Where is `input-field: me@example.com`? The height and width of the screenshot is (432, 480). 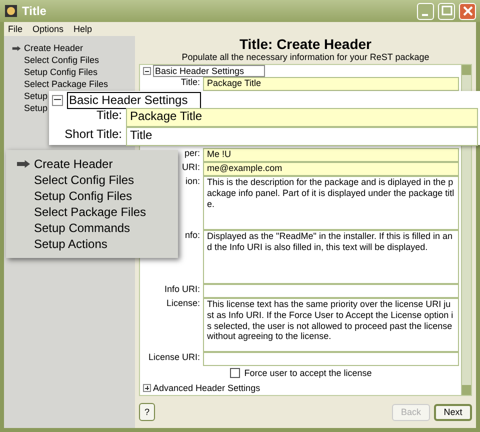 input-field: me@example.com is located at coordinates (331, 169).